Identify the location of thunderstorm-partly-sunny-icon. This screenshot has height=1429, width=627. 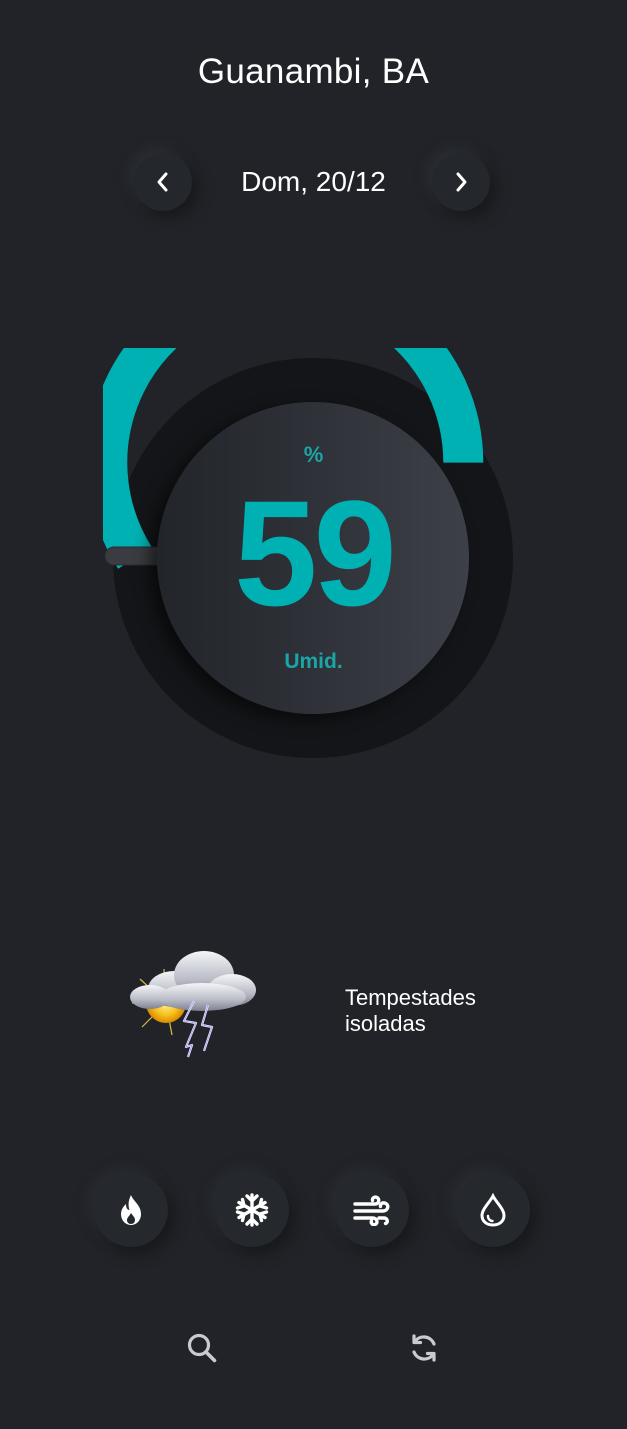
(187, 1000).